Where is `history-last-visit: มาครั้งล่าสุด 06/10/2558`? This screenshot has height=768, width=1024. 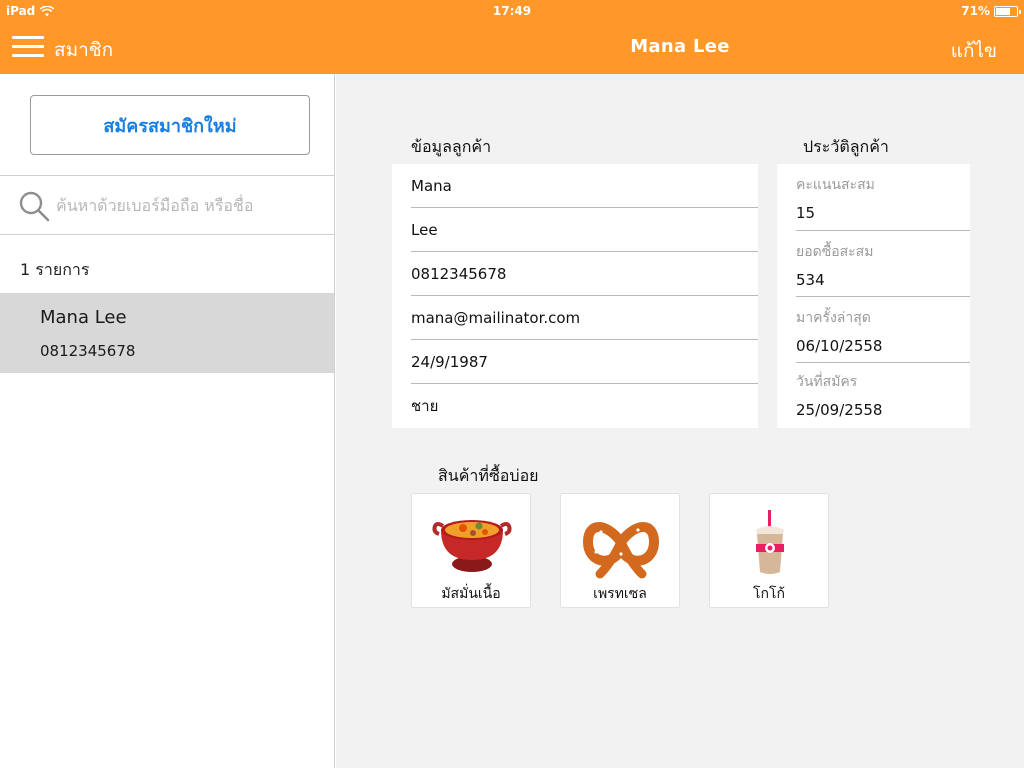
history-last-visit: มาครั้งล่าสุด 06/10/2558 is located at coordinates (883, 335).